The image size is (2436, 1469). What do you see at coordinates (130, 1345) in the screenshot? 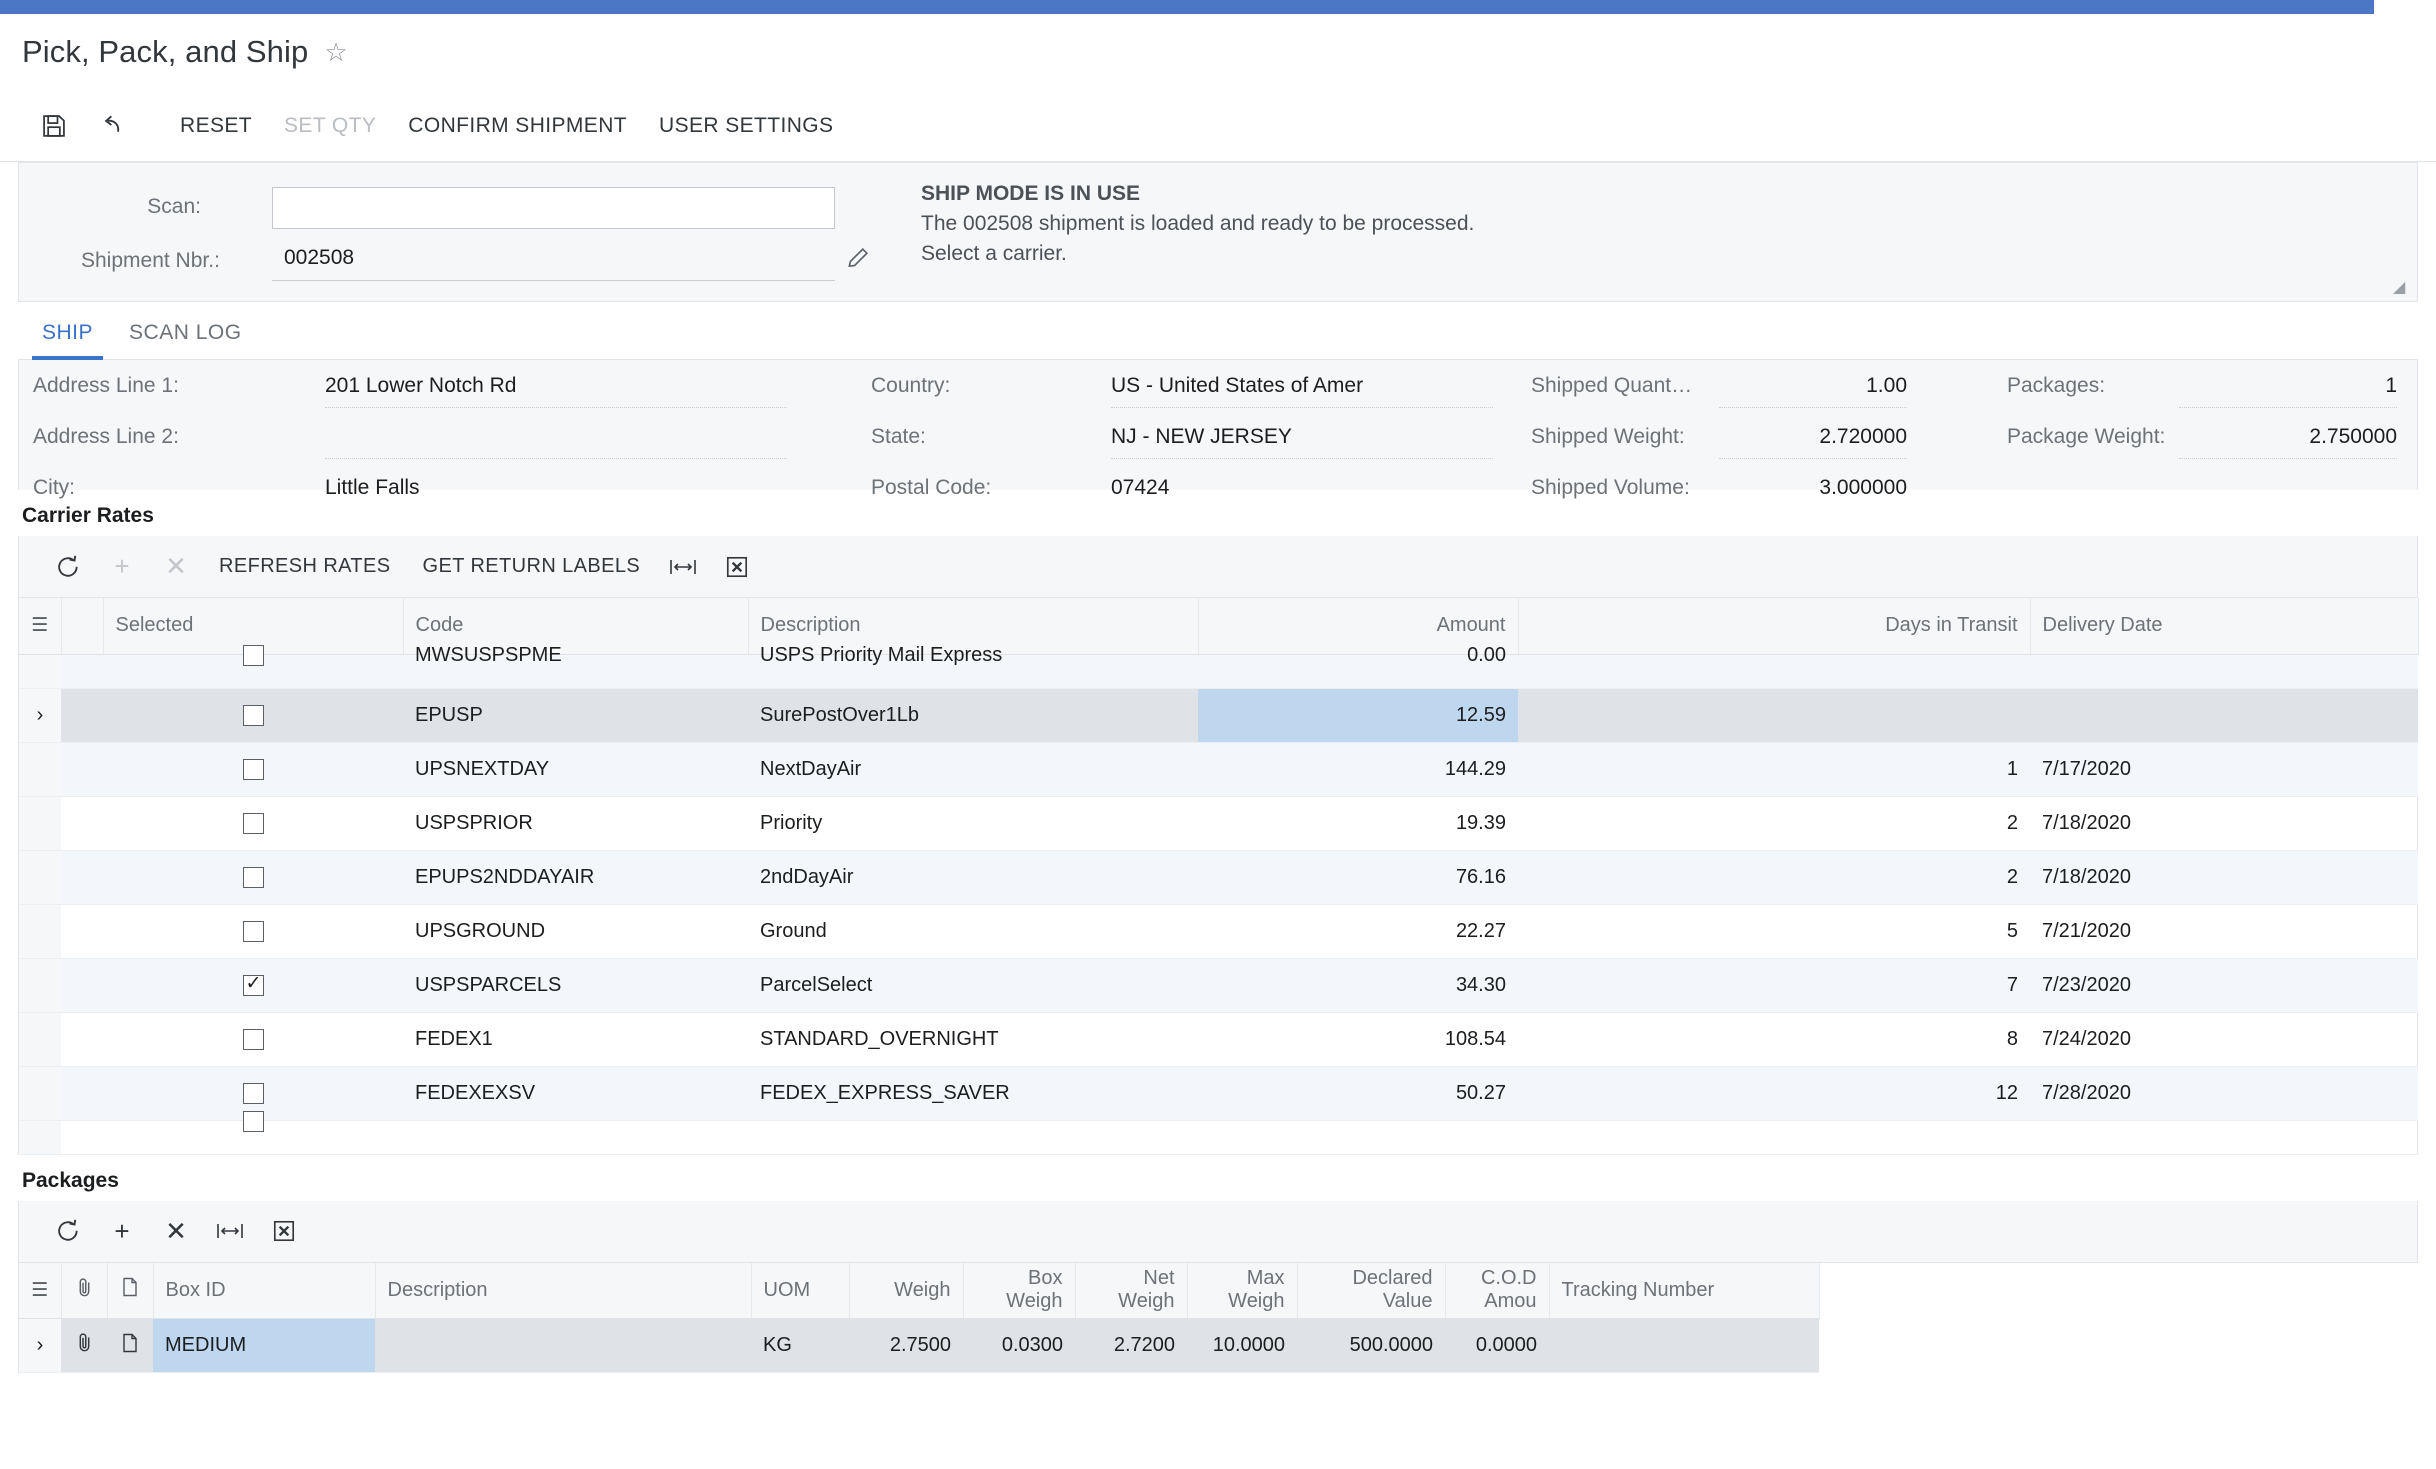
I see `row-note-icon` at bounding box center [130, 1345].